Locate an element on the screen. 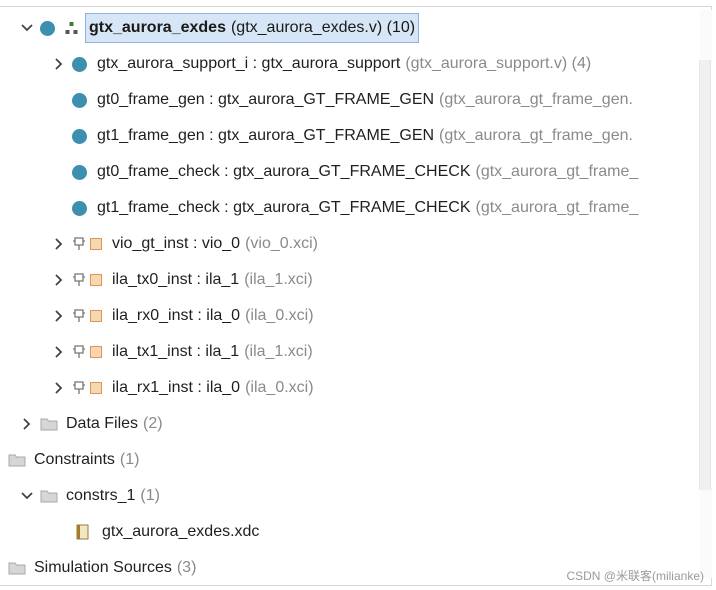 Image resolution: width=716 pixels, height=590 pixels. node-name: ila_rx1_inst : ila_0 is located at coordinates (176, 387).